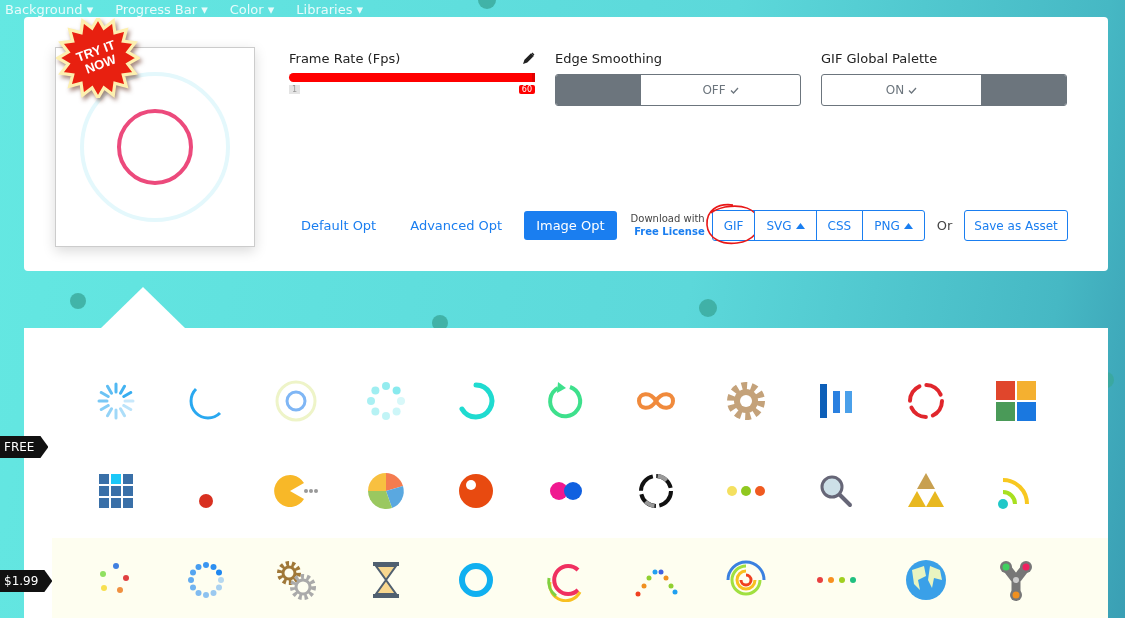 The image size is (1125, 618). What do you see at coordinates (1016, 225) in the screenshot?
I see `save-as-asset-button: Save as Asset` at bounding box center [1016, 225].